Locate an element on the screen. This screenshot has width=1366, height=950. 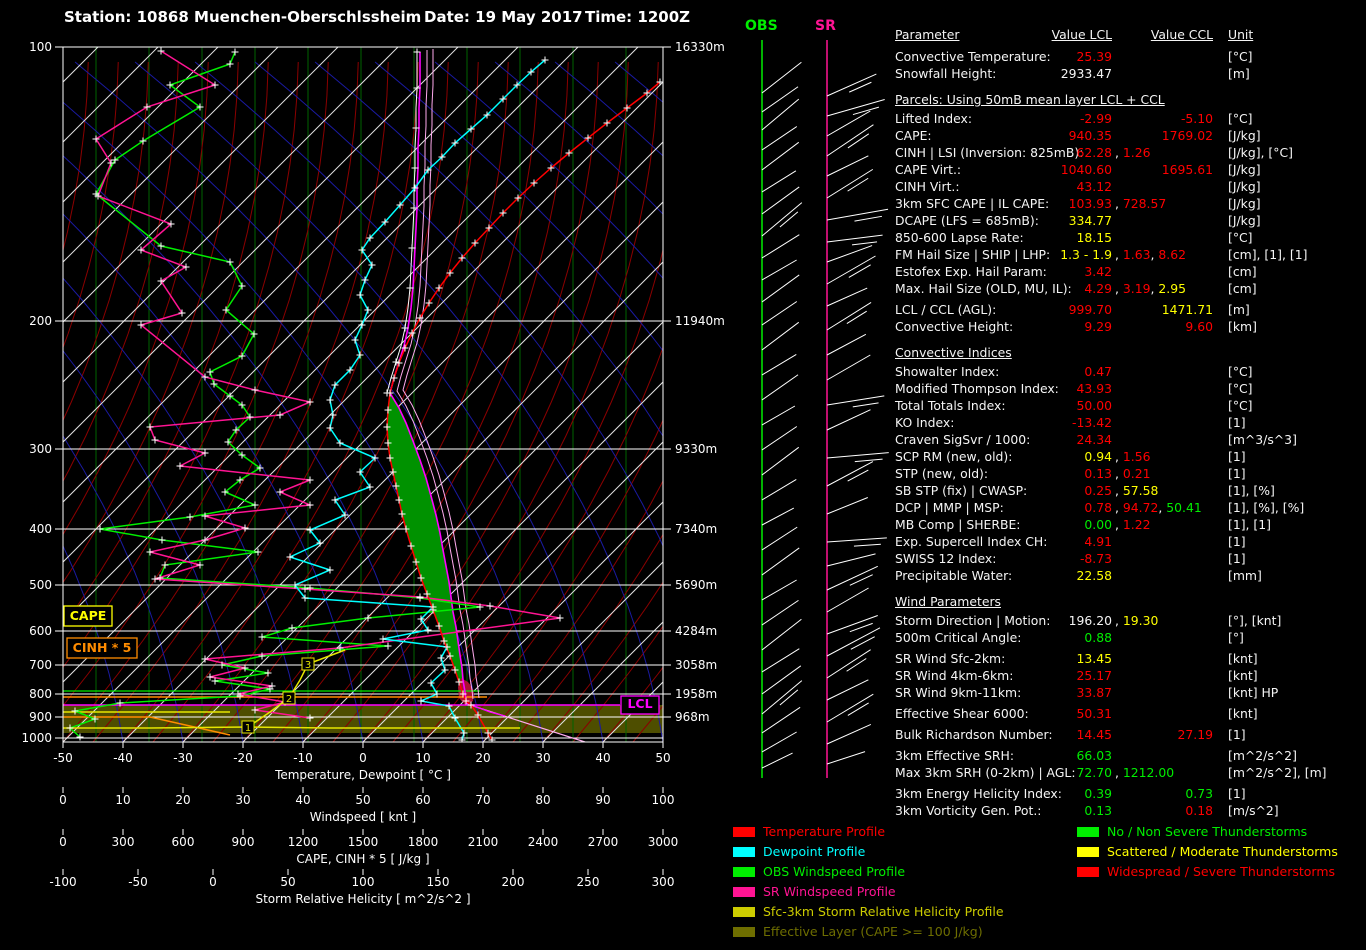
temperature-tick-label: 50 is located at coordinates (662, 758).